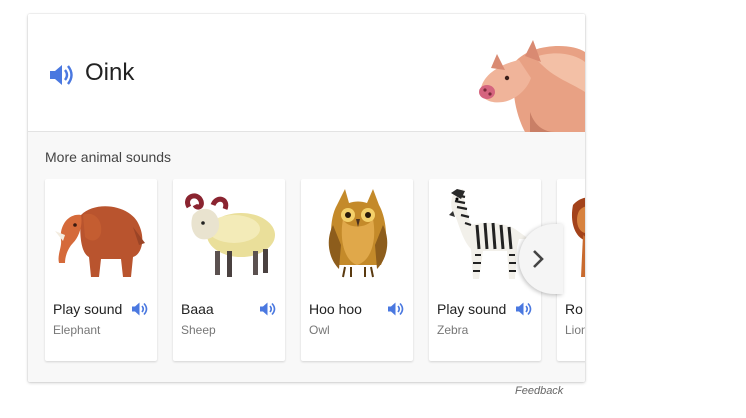  What do you see at coordinates (198, 330) in the screenshot?
I see `animal-species: Sheep` at bounding box center [198, 330].